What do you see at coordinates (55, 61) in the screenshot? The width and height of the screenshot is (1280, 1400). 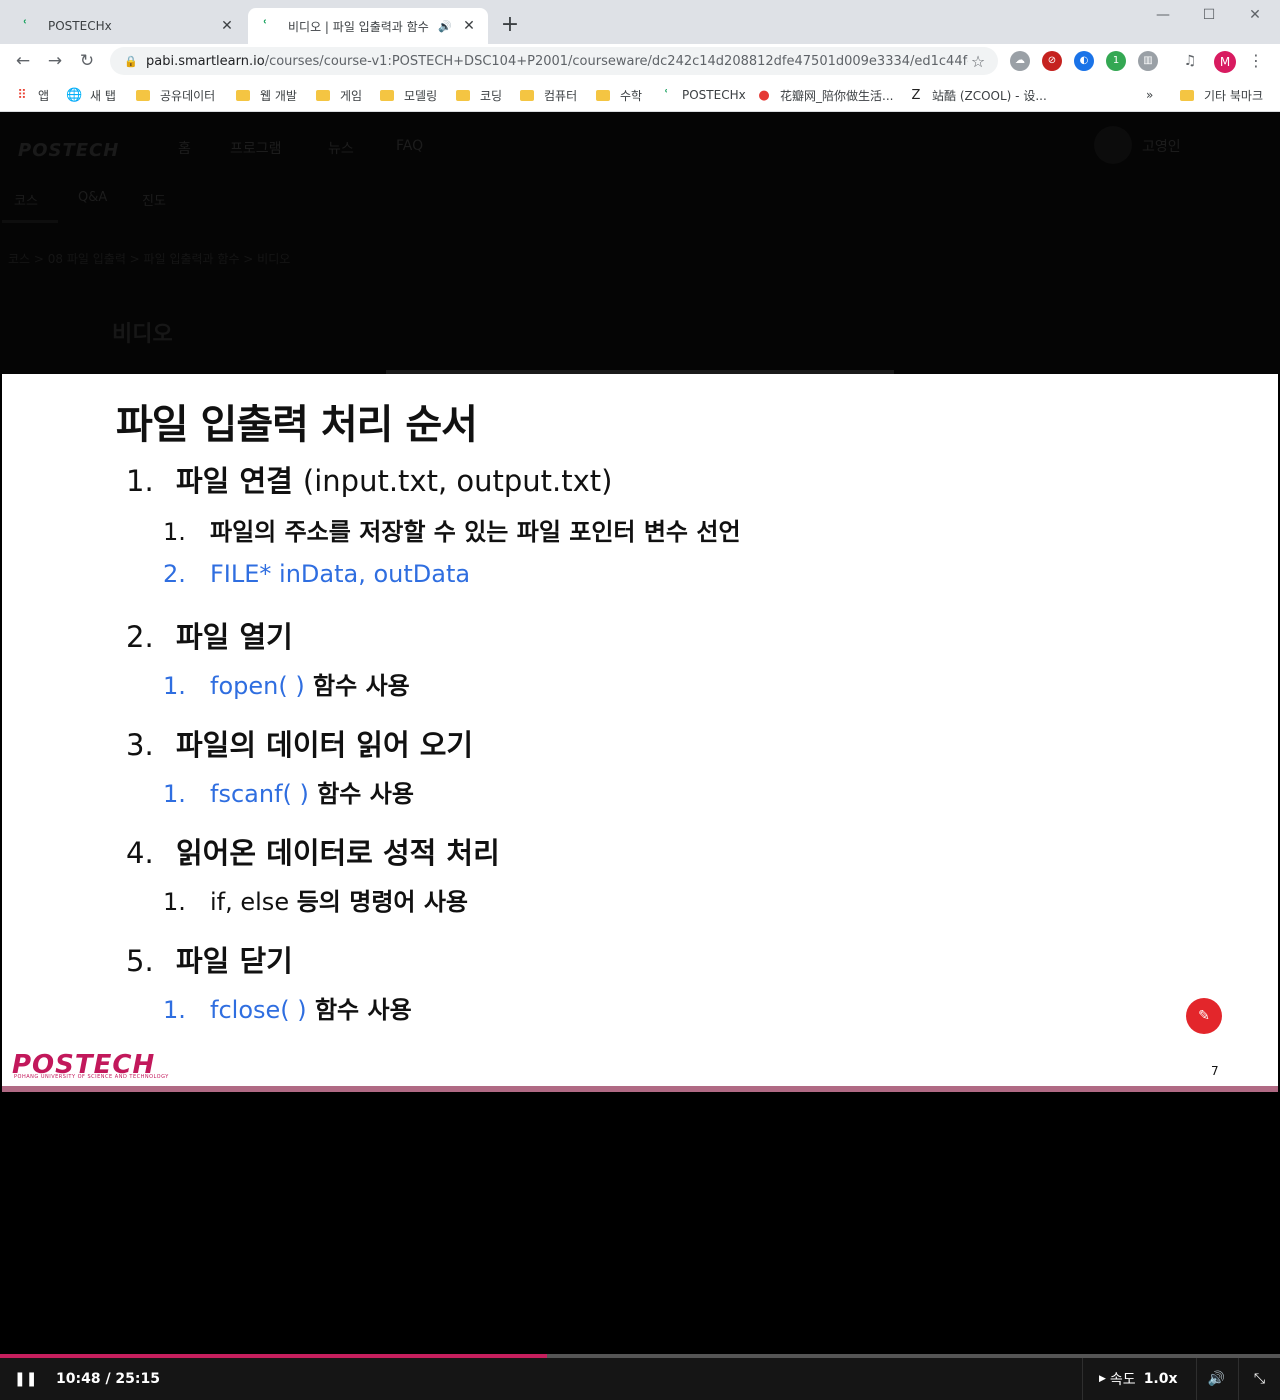 I see `forward-arrow-icon: →` at bounding box center [55, 61].